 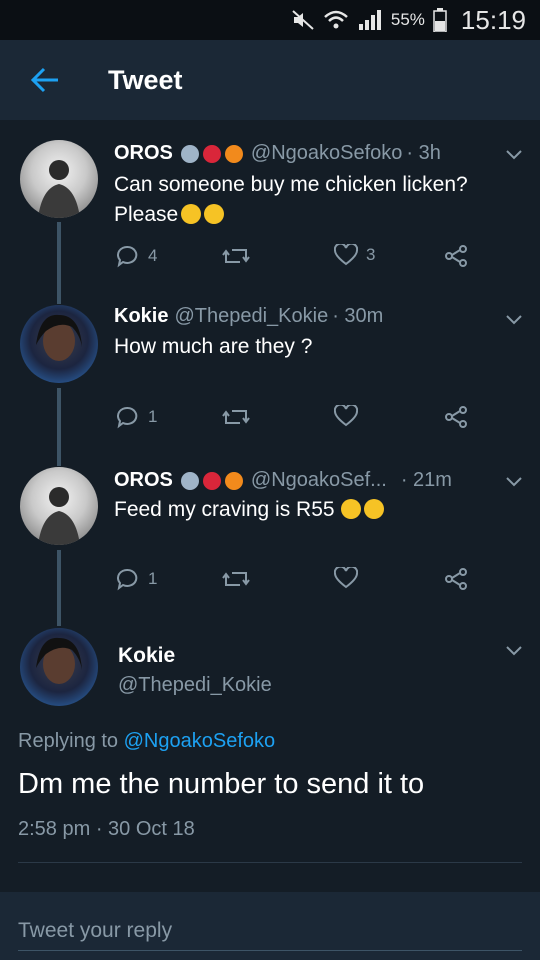 I want to click on signal-icon, so click(x=369, y=20).